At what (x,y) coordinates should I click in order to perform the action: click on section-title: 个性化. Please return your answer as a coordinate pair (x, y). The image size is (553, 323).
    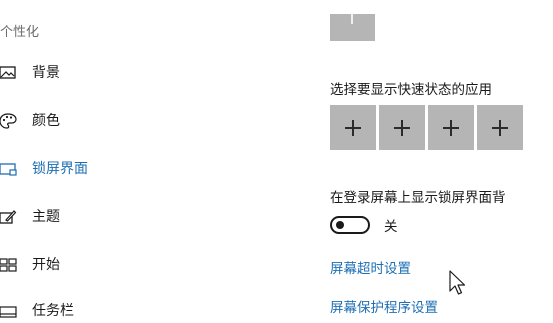
    Looking at the image, I should click on (20, 32).